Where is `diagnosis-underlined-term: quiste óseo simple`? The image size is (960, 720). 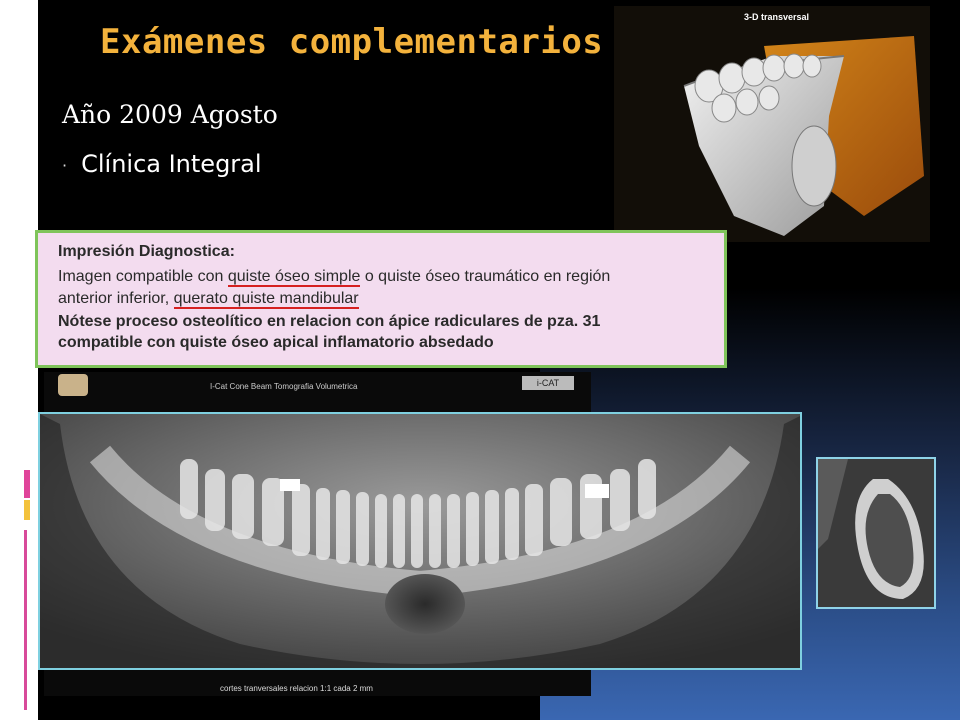 diagnosis-underlined-term: quiste óseo simple is located at coordinates (294, 277).